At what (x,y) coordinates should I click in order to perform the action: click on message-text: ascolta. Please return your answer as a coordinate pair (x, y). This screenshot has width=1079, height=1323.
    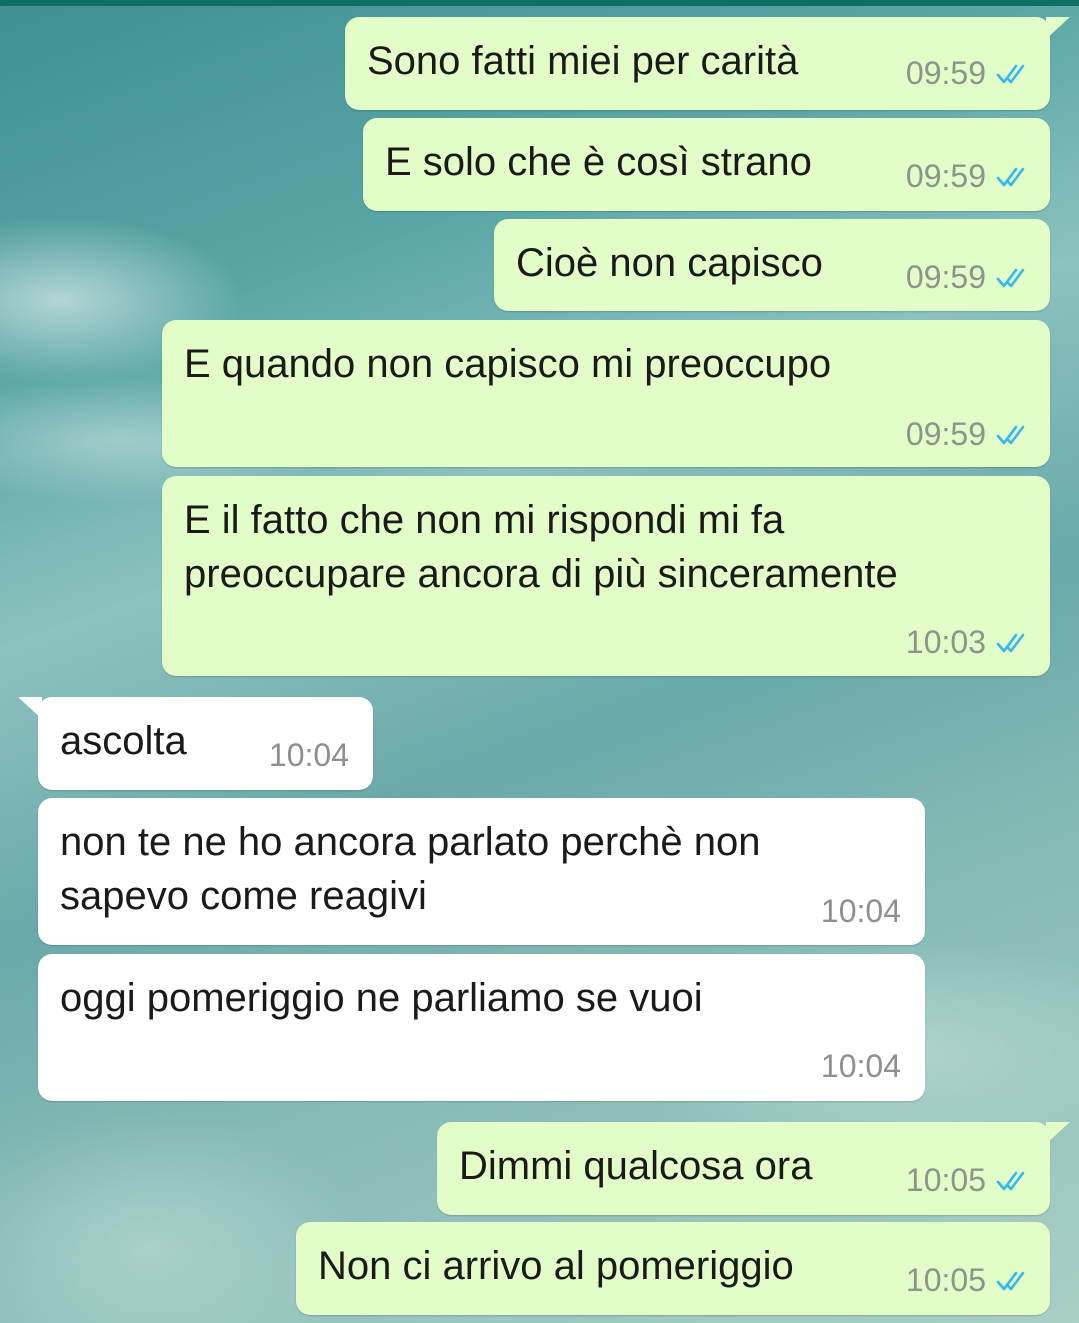
    Looking at the image, I should click on (123, 741).